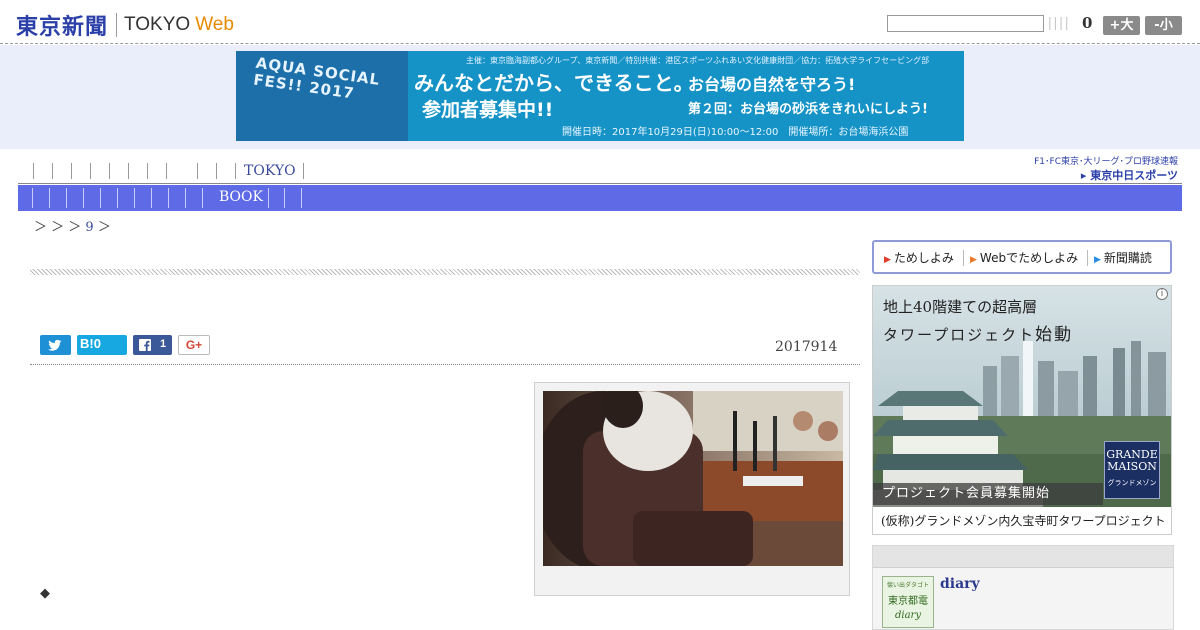  What do you see at coordinates (808, 109) in the screenshot?
I see `banner-round: 第２回：お台場の砂浜をきれいにしよう!` at bounding box center [808, 109].